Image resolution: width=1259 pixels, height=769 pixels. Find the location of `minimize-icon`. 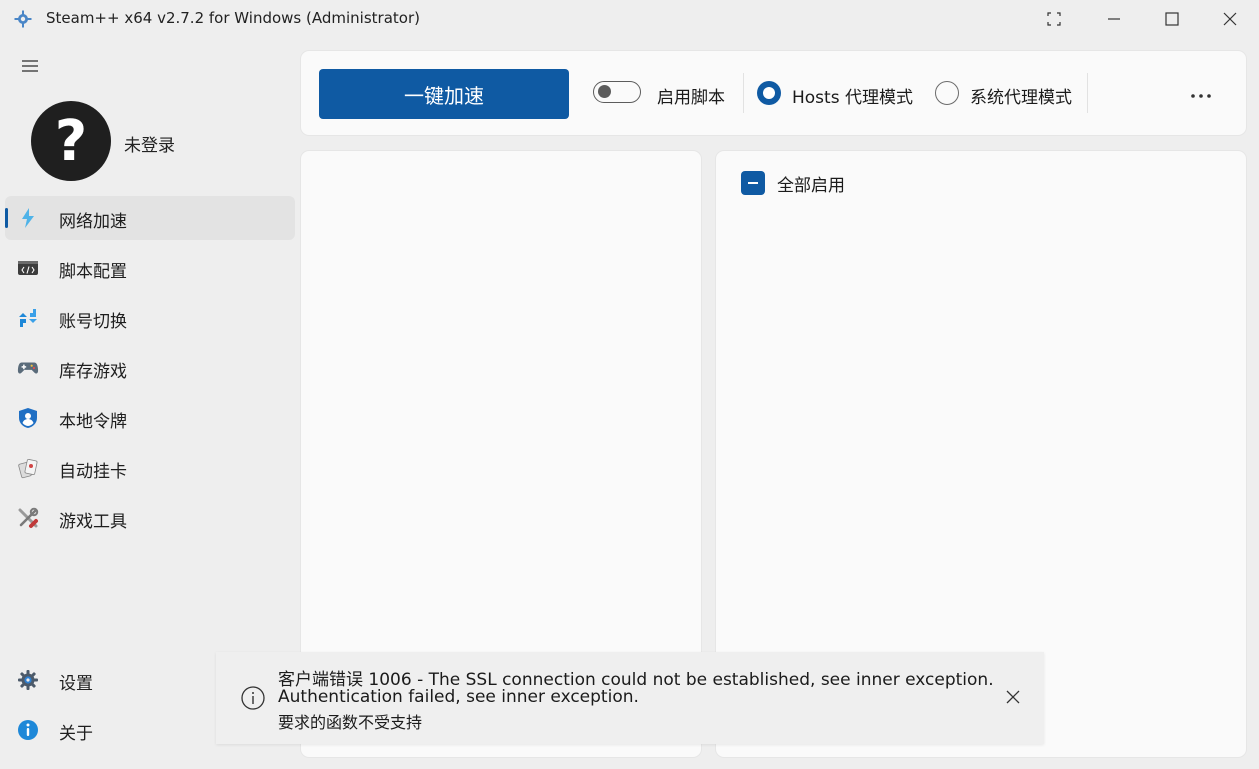

minimize-icon is located at coordinates (1114, 19).